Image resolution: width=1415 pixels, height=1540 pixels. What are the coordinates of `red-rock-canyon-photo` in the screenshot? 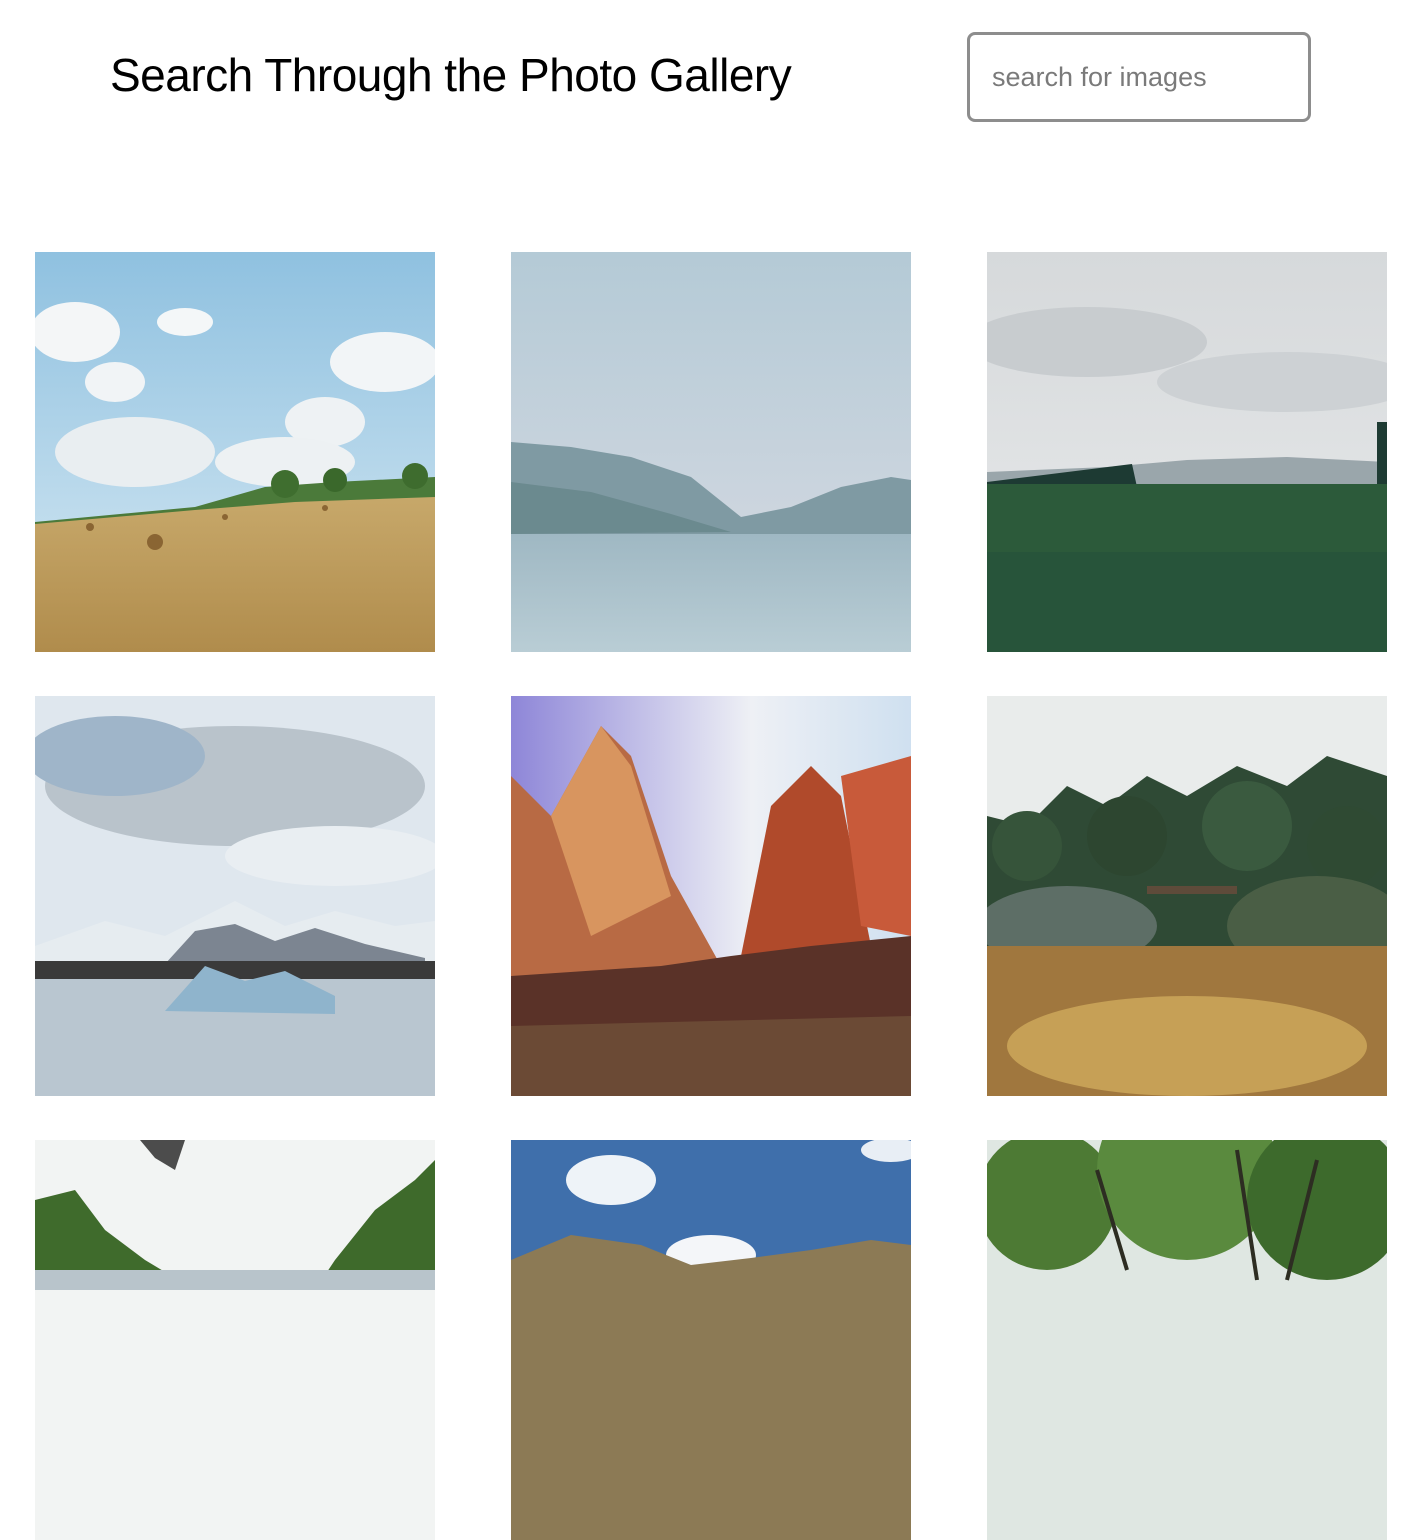 It's located at (711, 896).